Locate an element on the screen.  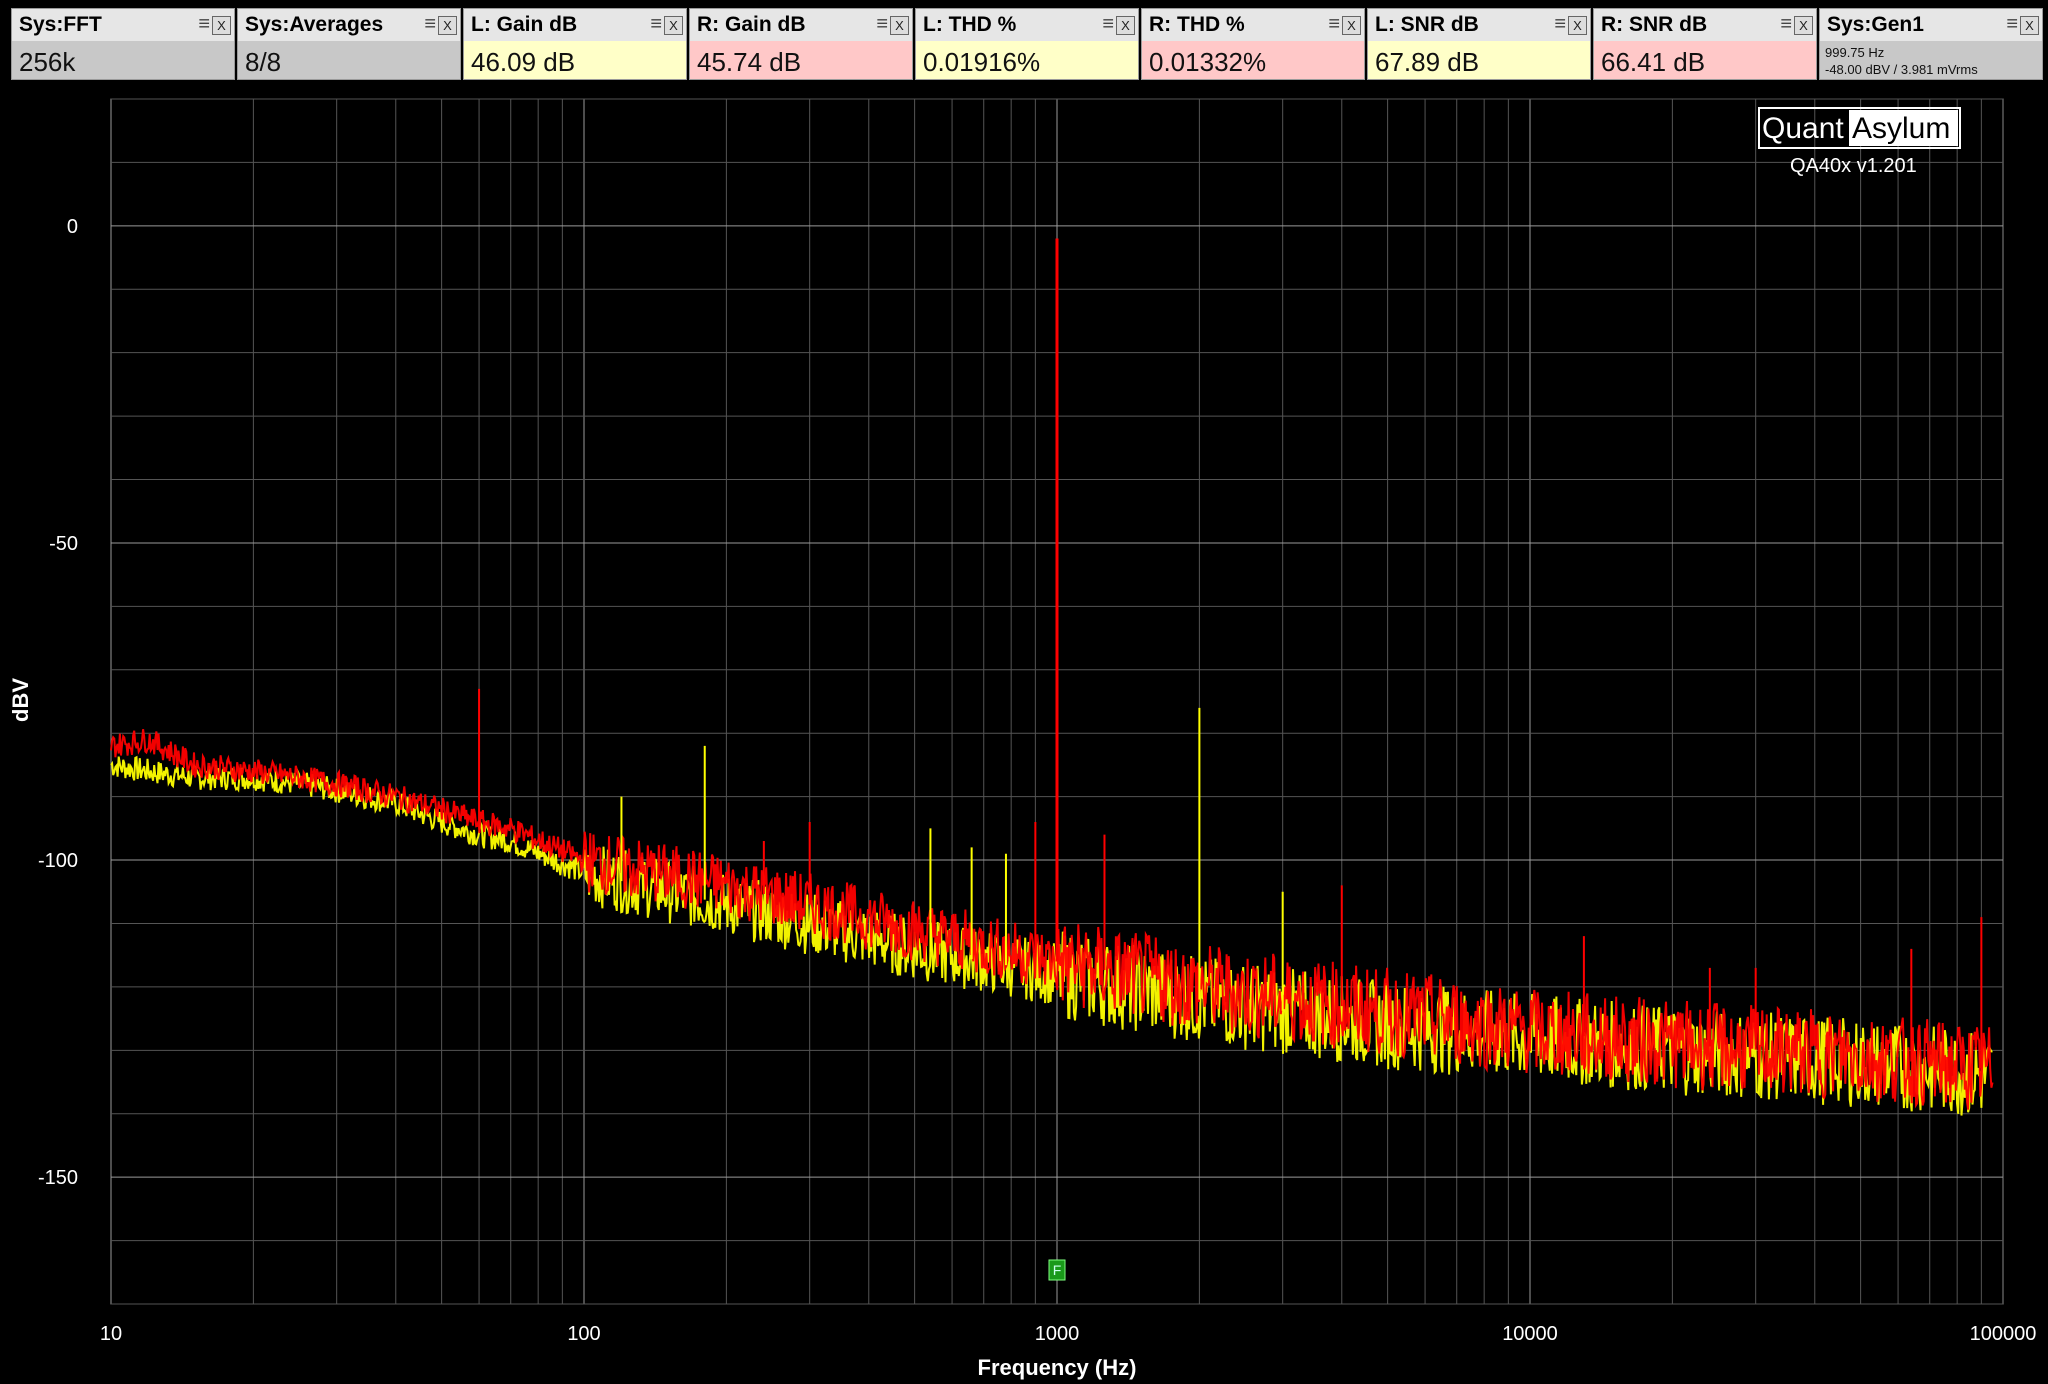
x-tick-label: 100000 is located at coordinates (2003, 1334).